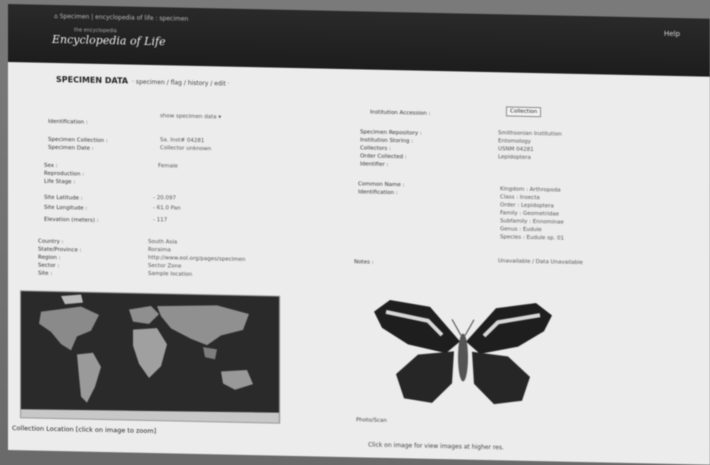  I want to click on taxon-subfamily: Subfamily : Ennominae, so click(532, 221).